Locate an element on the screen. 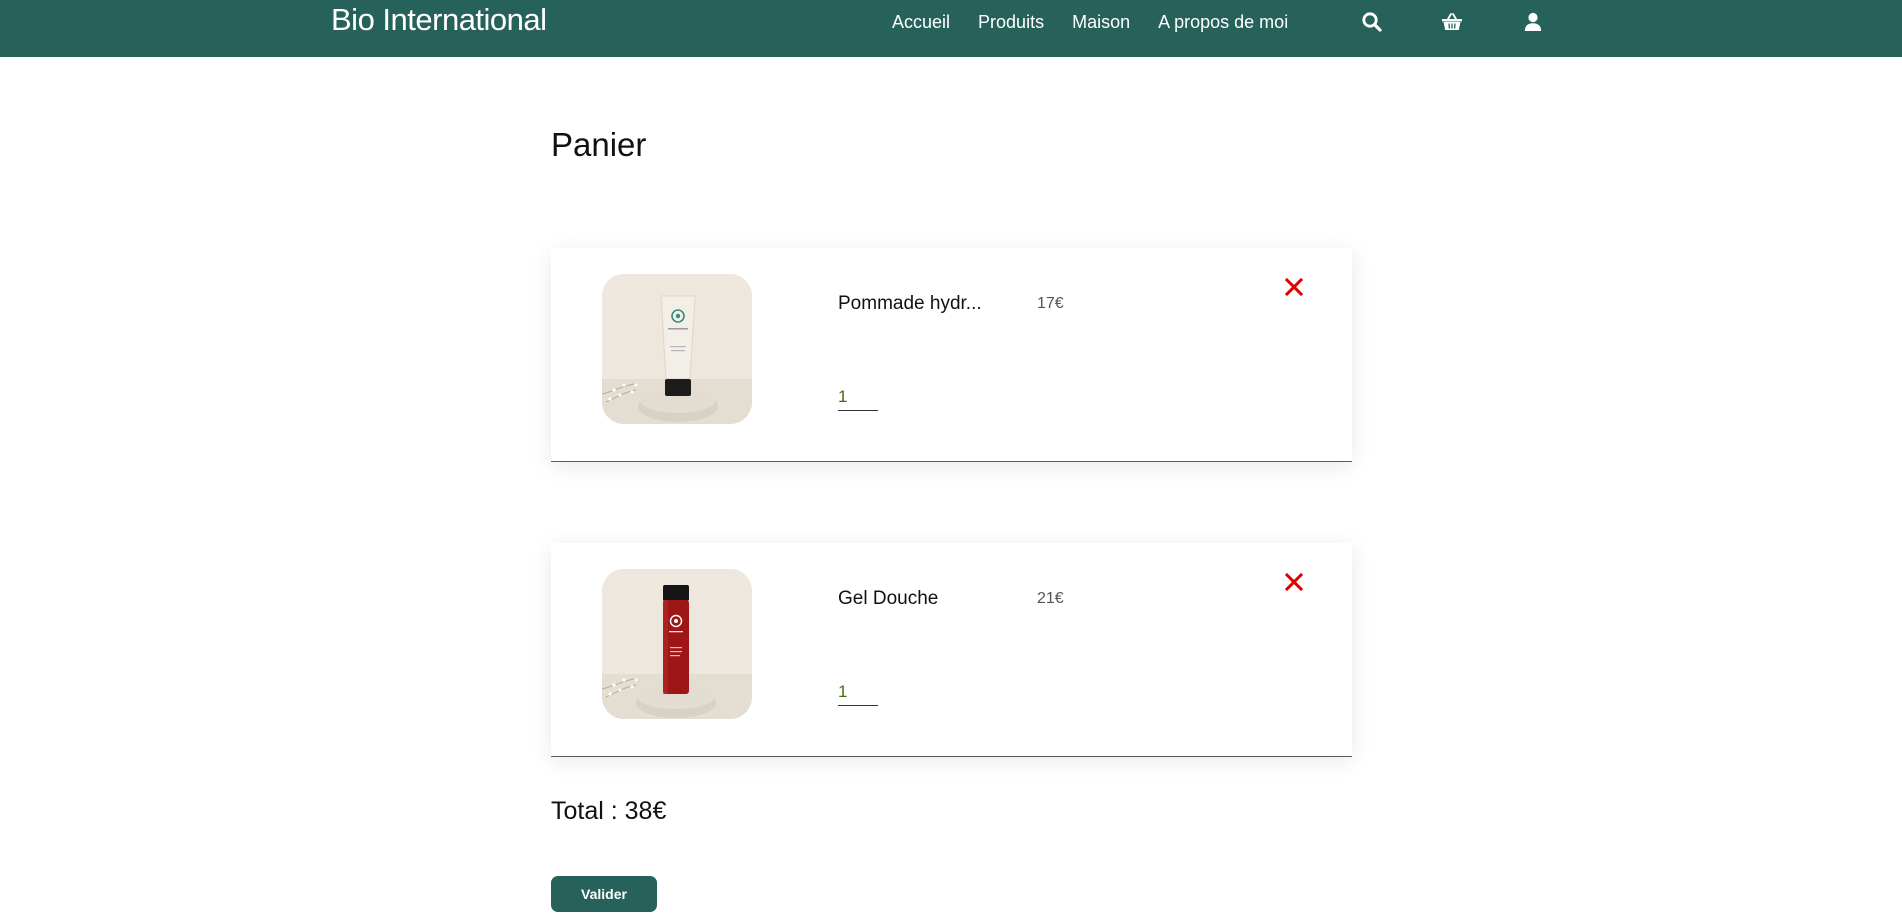  shower-gel-bottle-product-image is located at coordinates (677, 644).